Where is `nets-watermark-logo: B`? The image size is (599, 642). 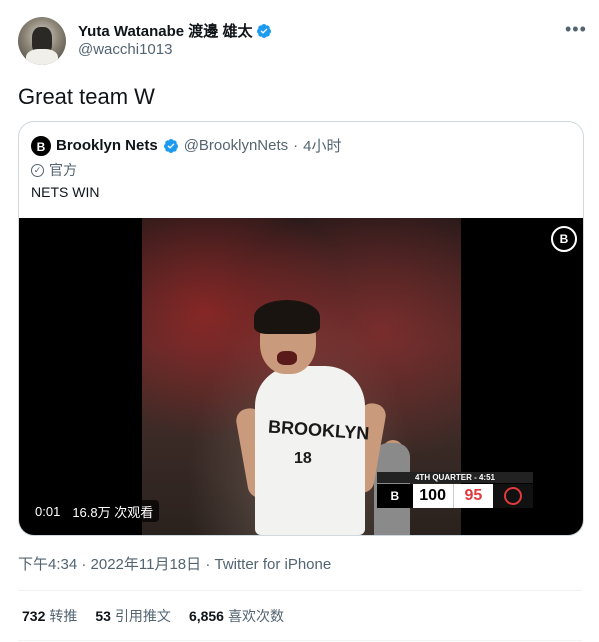
nets-watermark-logo: B is located at coordinates (564, 239).